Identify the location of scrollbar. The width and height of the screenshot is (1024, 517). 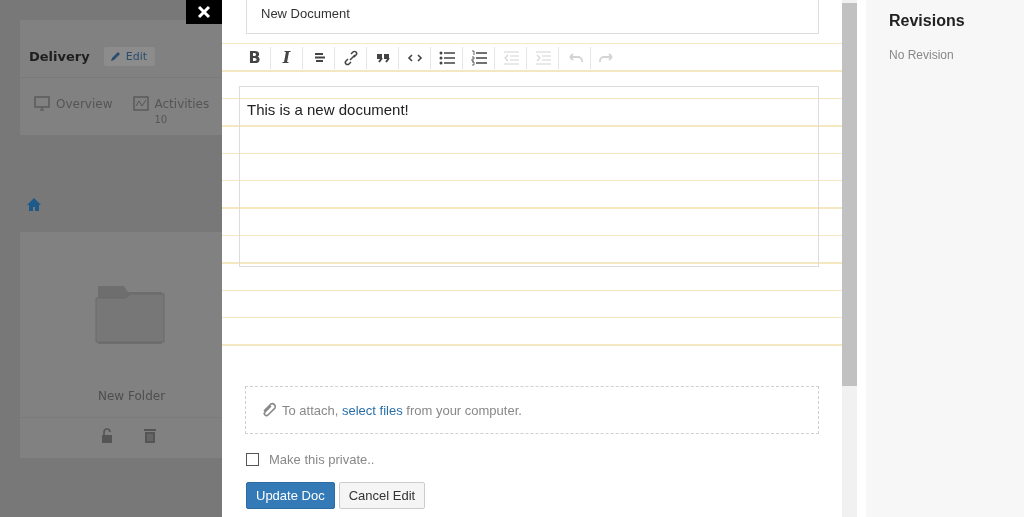
(849, 258).